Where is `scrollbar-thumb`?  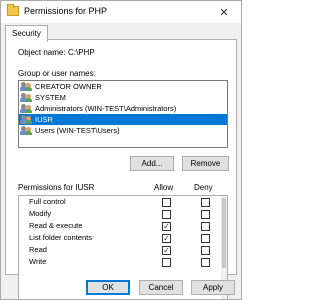
scrollbar-thumb is located at coordinates (224, 233).